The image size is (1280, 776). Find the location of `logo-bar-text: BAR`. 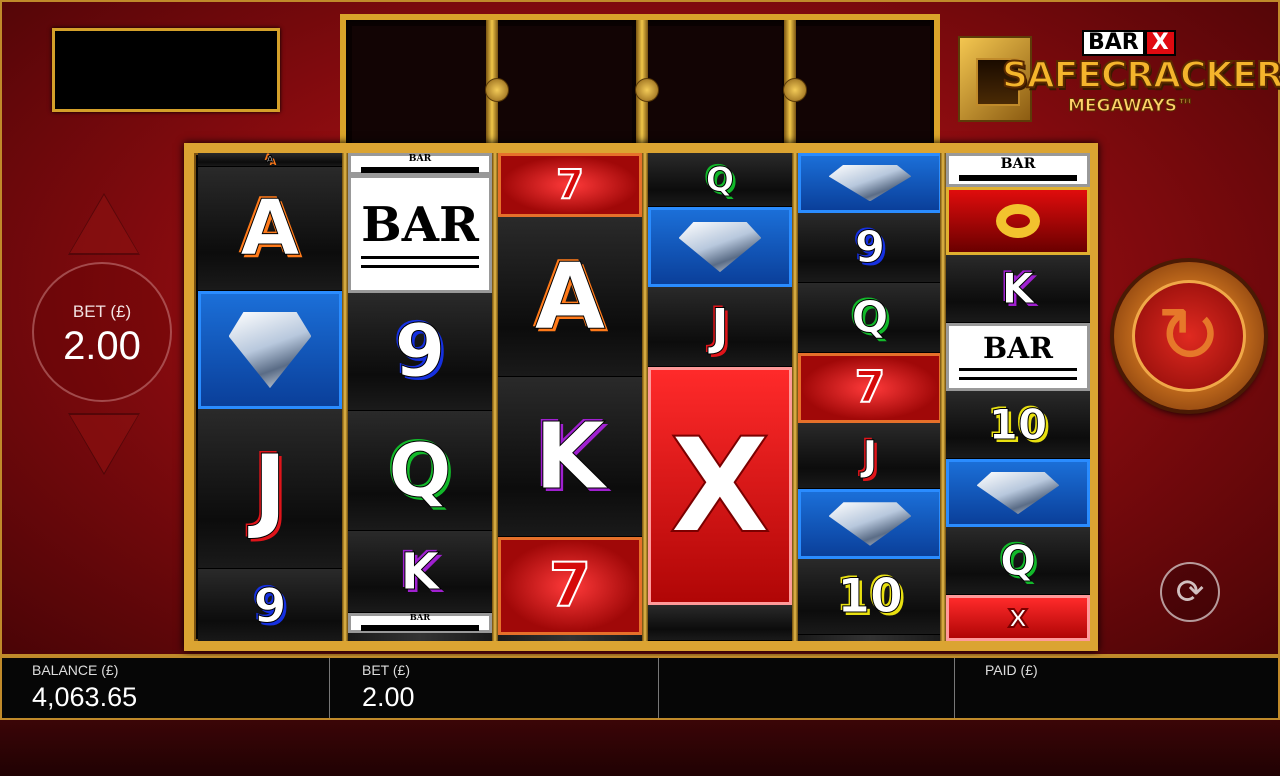

logo-bar-text: BAR is located at coordinates (1113, 43).